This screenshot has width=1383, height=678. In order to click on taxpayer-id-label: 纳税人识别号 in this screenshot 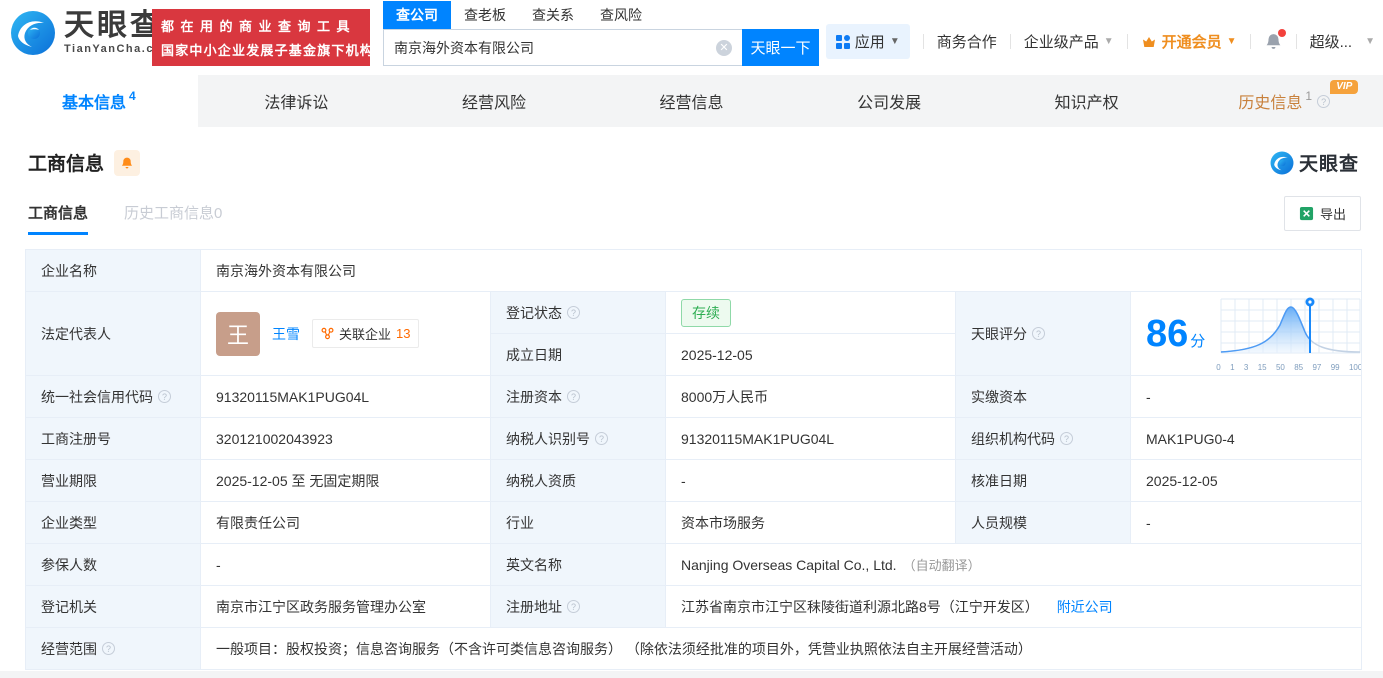, I will do `click(578, 438)`.